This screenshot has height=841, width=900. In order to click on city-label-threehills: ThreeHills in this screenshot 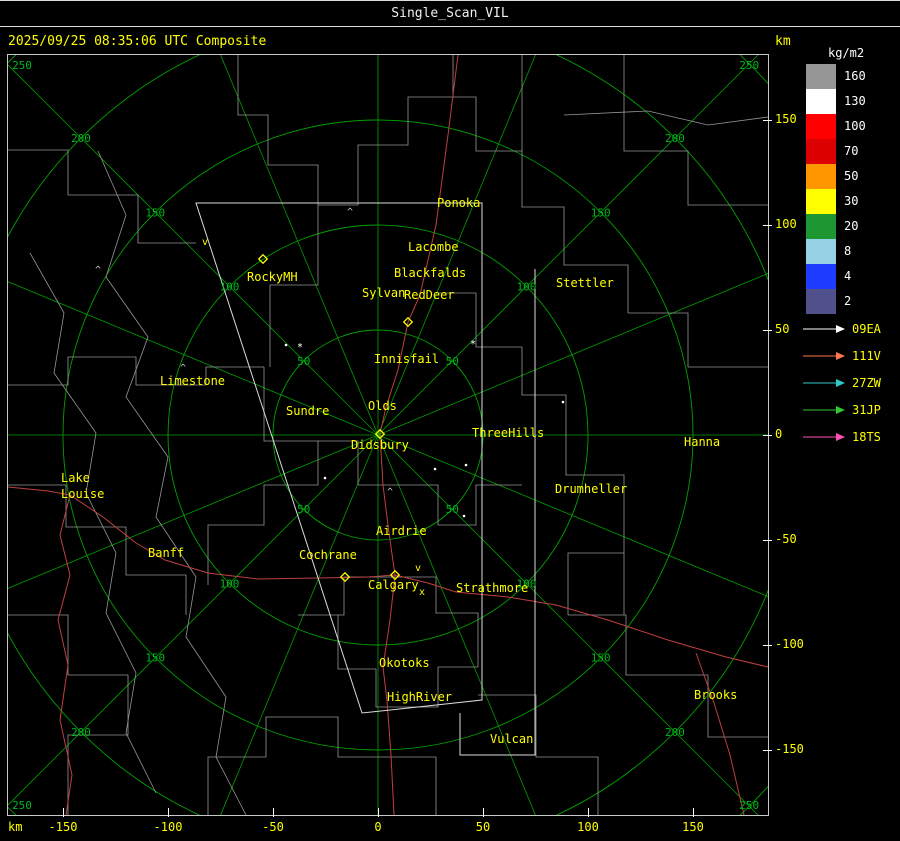, I will do `click(508, 433)`.